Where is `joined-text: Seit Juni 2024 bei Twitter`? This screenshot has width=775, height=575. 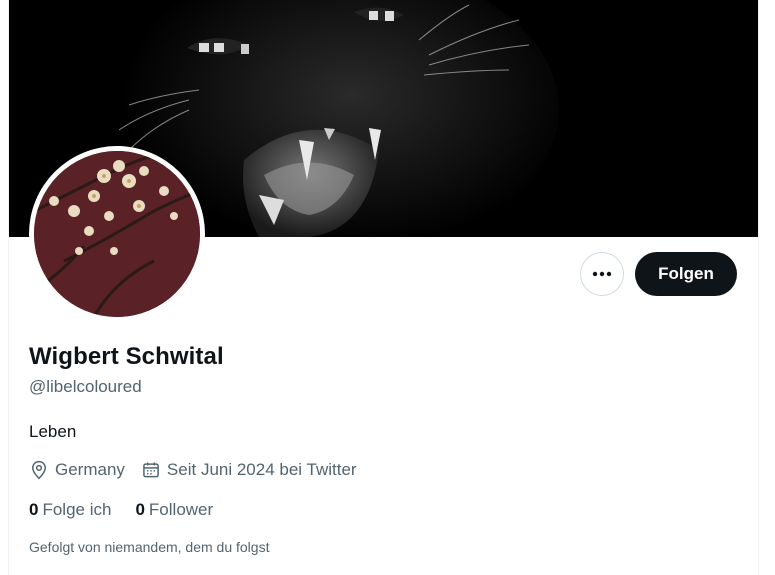
joined-text: Seit Juni 2024 bei Twitter is located at coordinates (261, 469).